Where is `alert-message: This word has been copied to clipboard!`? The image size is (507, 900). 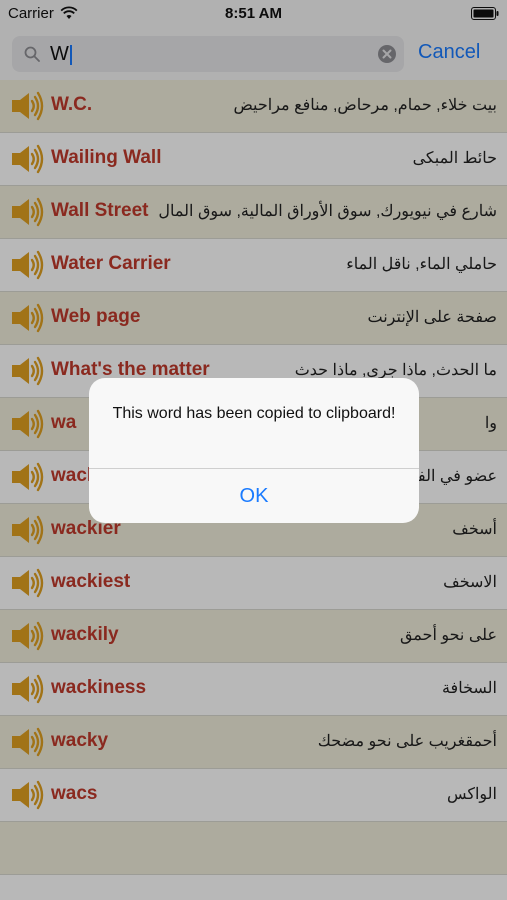
alert-message: This word has been copied to clipboard! is located at coordinates (254, 413).